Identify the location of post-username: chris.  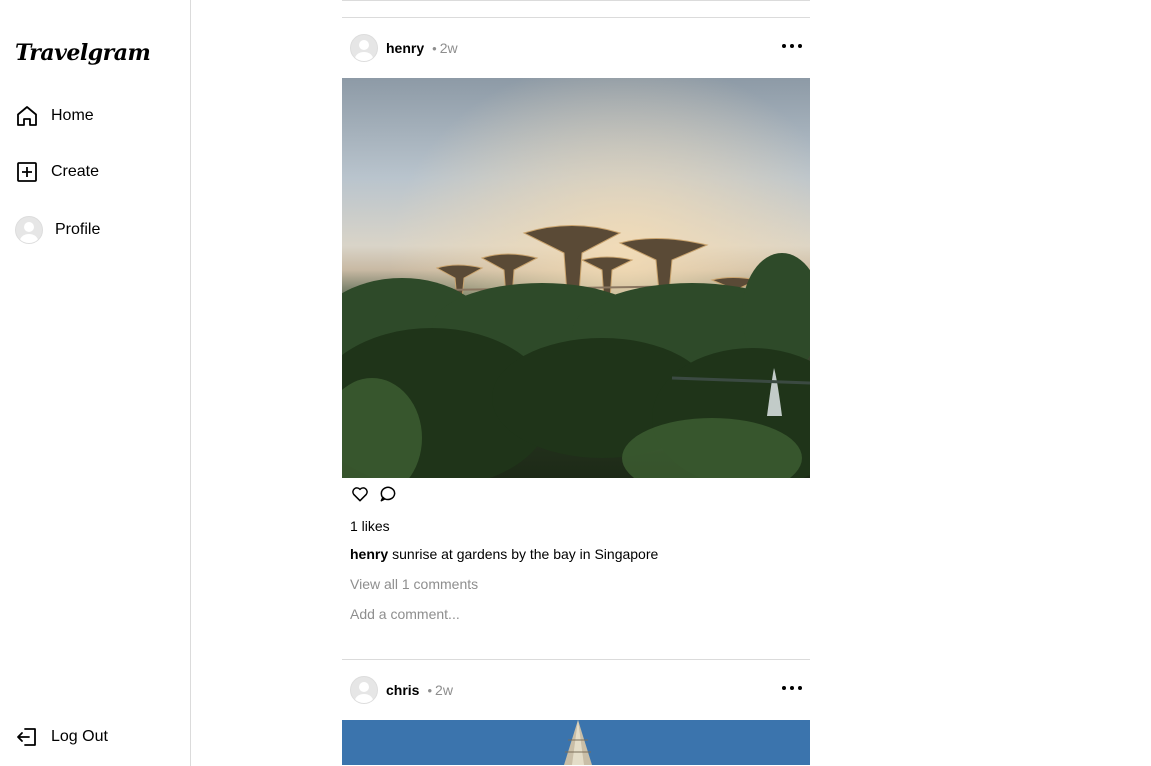
(402, 690).